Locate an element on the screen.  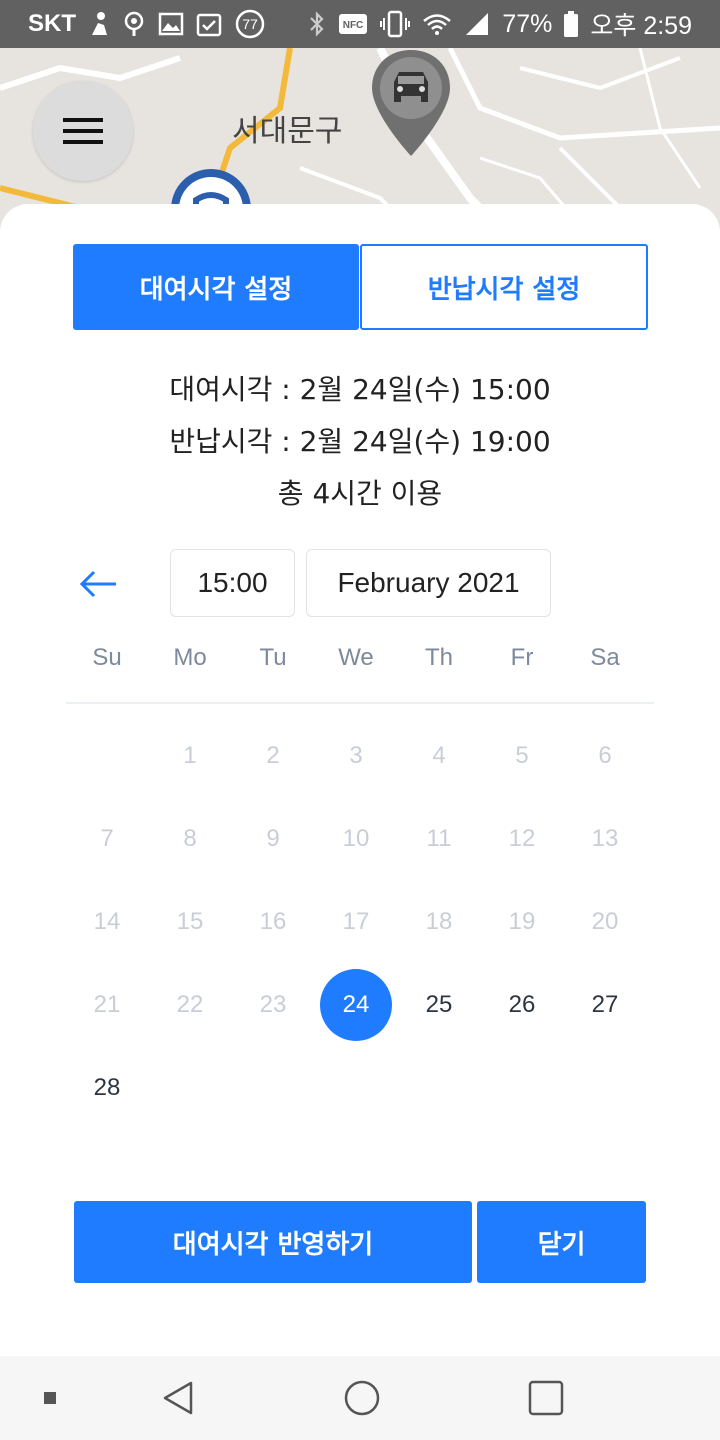
carrier-label: SKT is located at coordinates (52, 23).